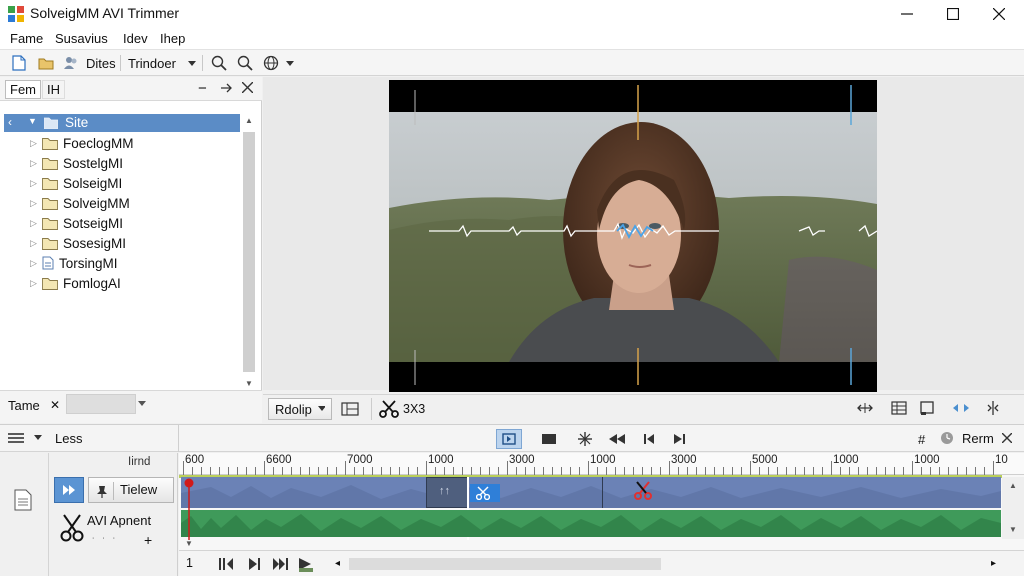 This screenshot has width=1024, height=576. Describe the element at coordinates (46, 63) in the screenshot. I see `open-file-icon` at that location.